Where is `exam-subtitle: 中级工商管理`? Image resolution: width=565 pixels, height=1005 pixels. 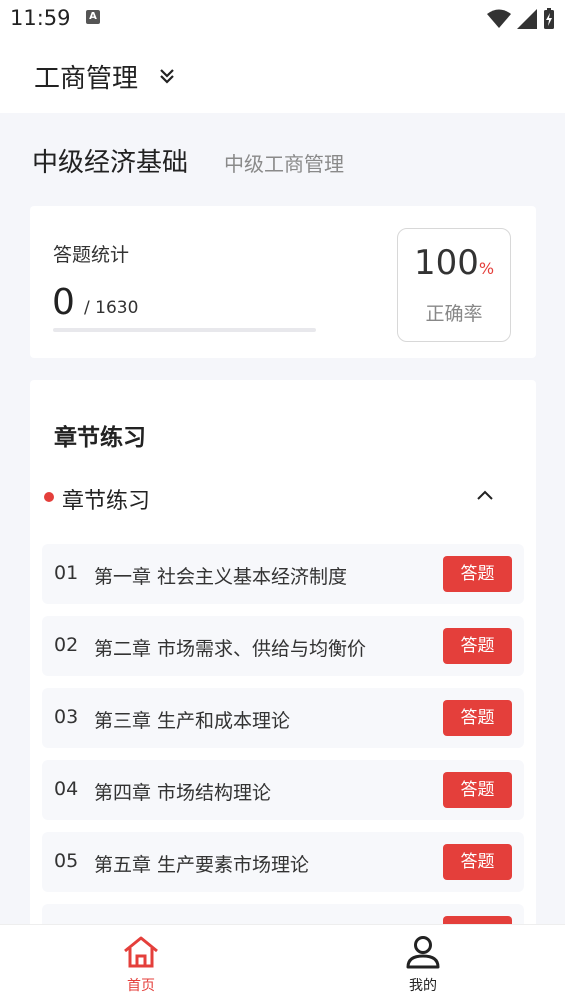 exam-subtitle: 中级工商管理 is located at coordinates (284, 164).